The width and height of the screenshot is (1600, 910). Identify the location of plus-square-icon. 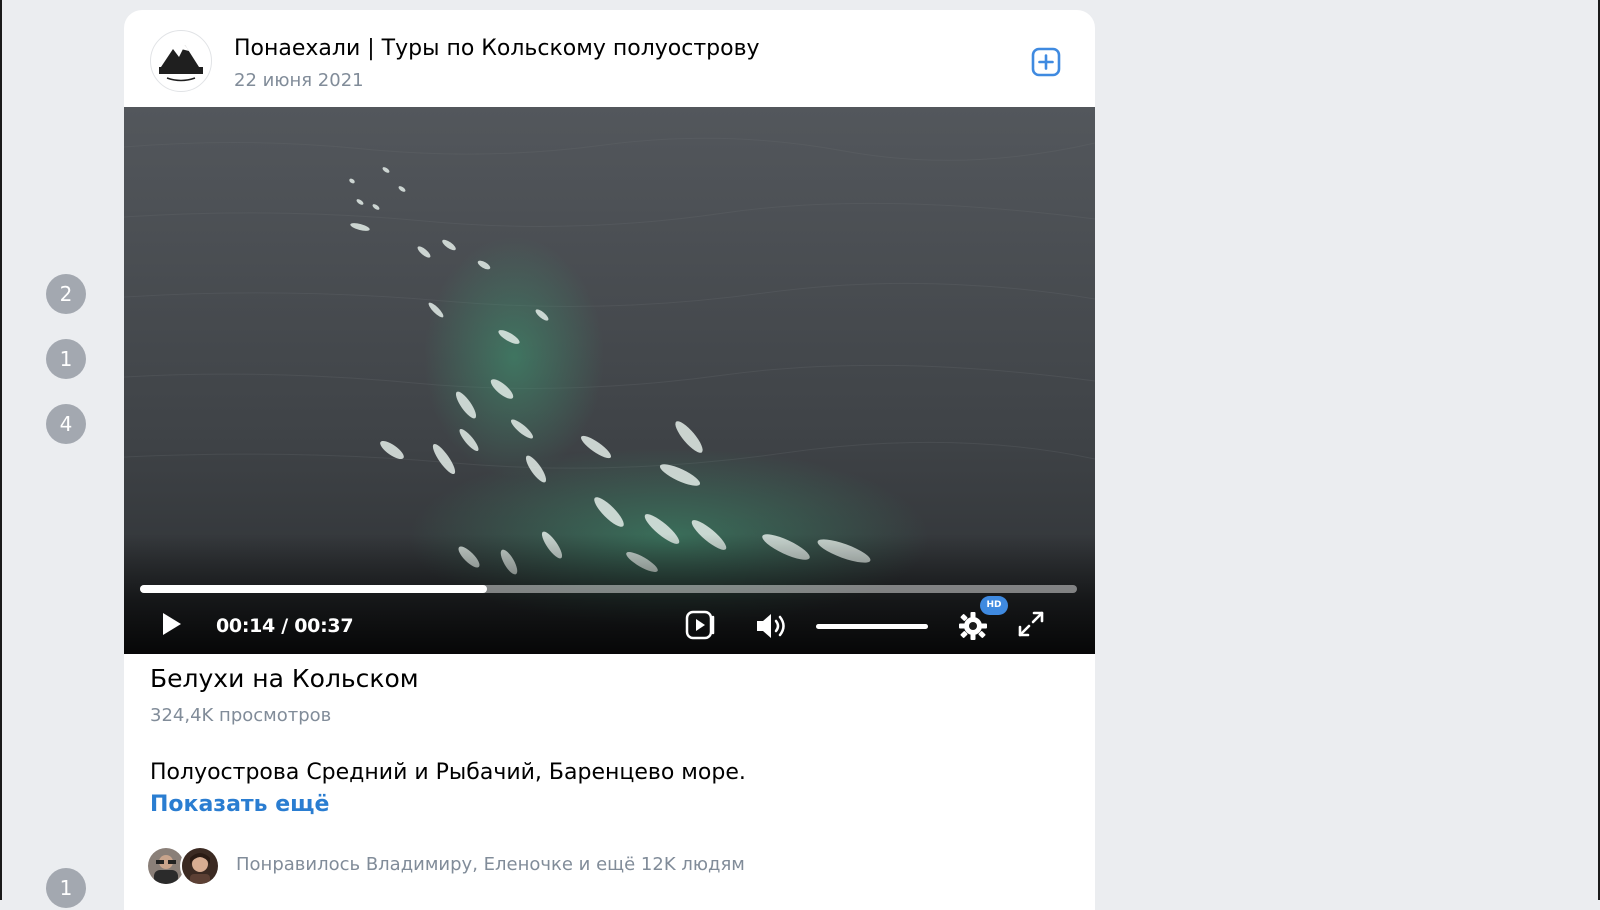
(1046, 62).